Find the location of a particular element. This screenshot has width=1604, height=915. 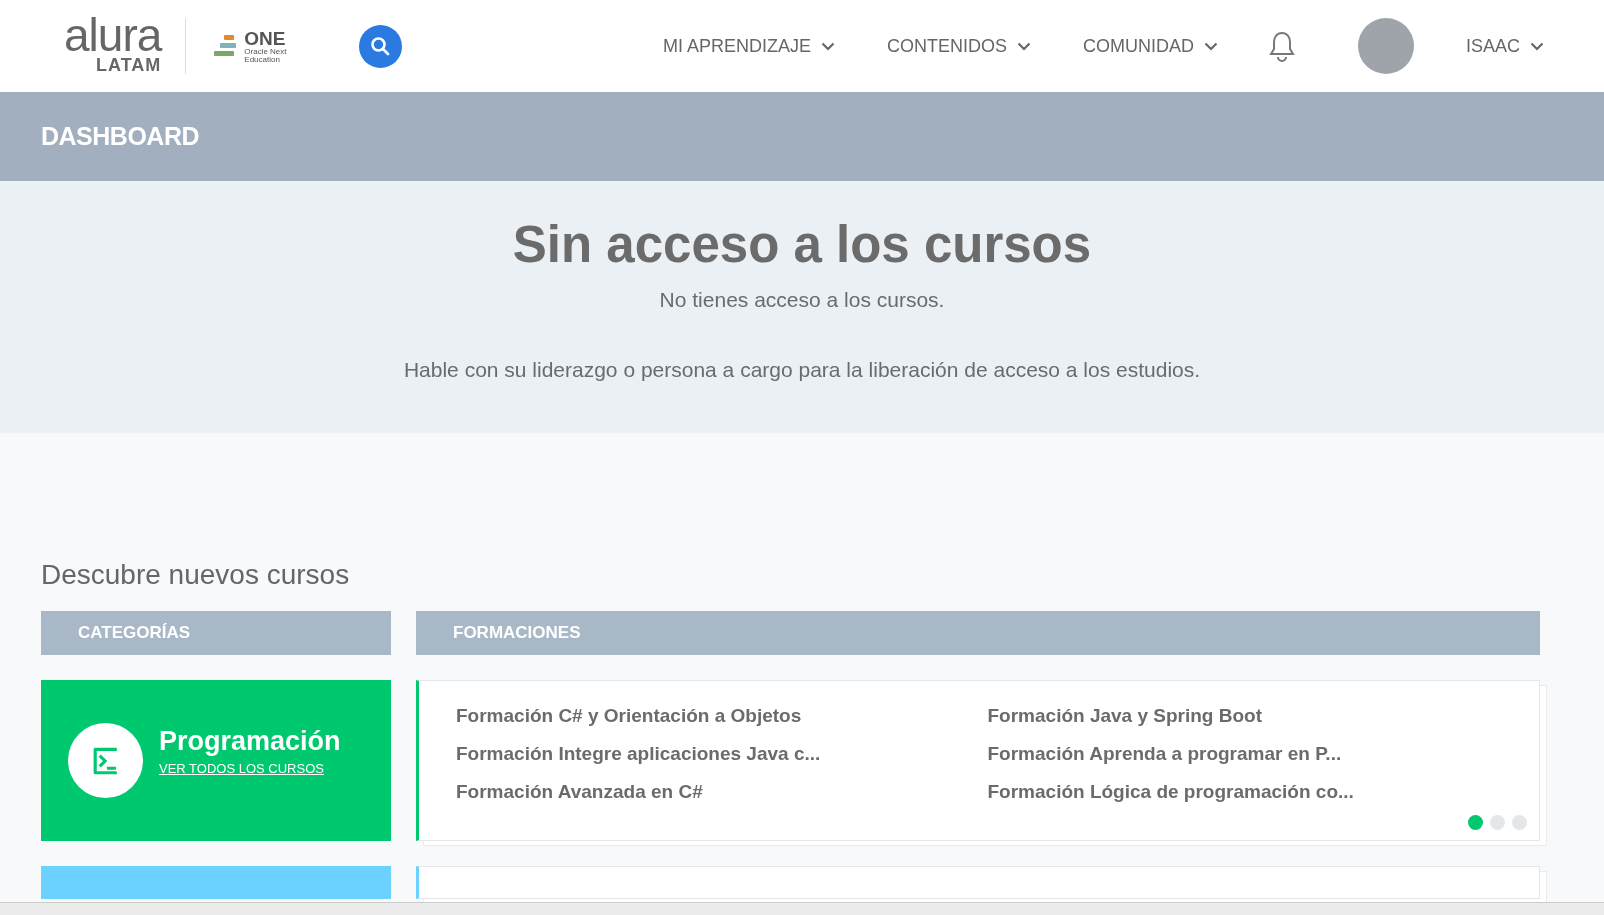

column-header: CATEGORÍAS is located at coordinates (216, 633).